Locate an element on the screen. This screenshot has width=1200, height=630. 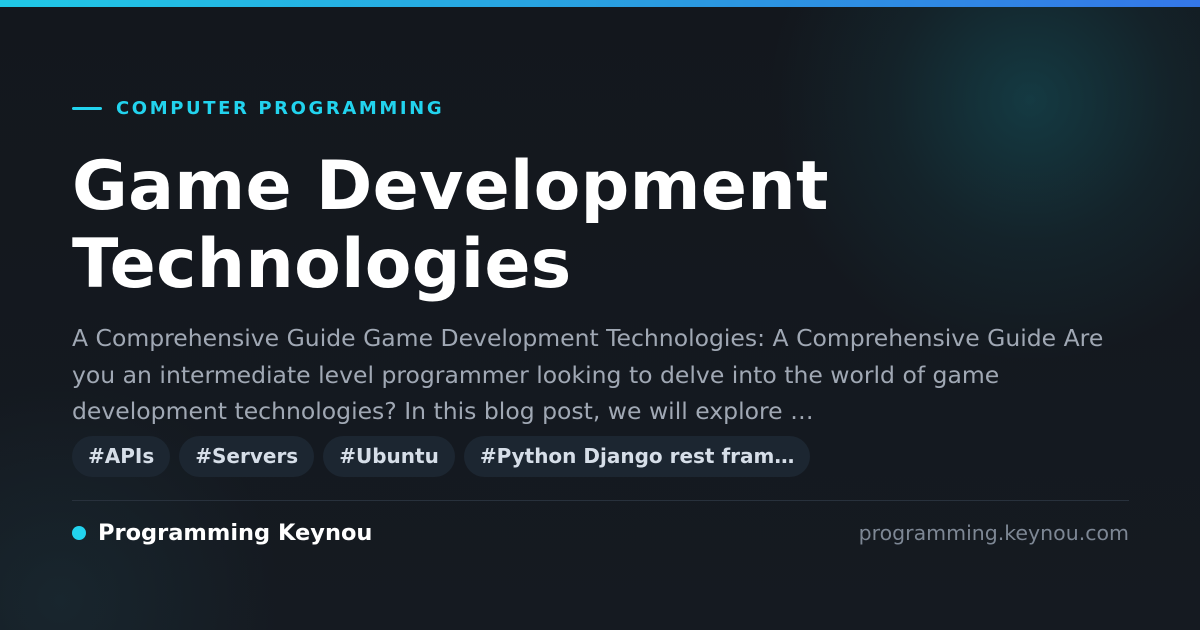
category-label: COMPUTER PROGRAMMING is located at coordinates (258, 108).